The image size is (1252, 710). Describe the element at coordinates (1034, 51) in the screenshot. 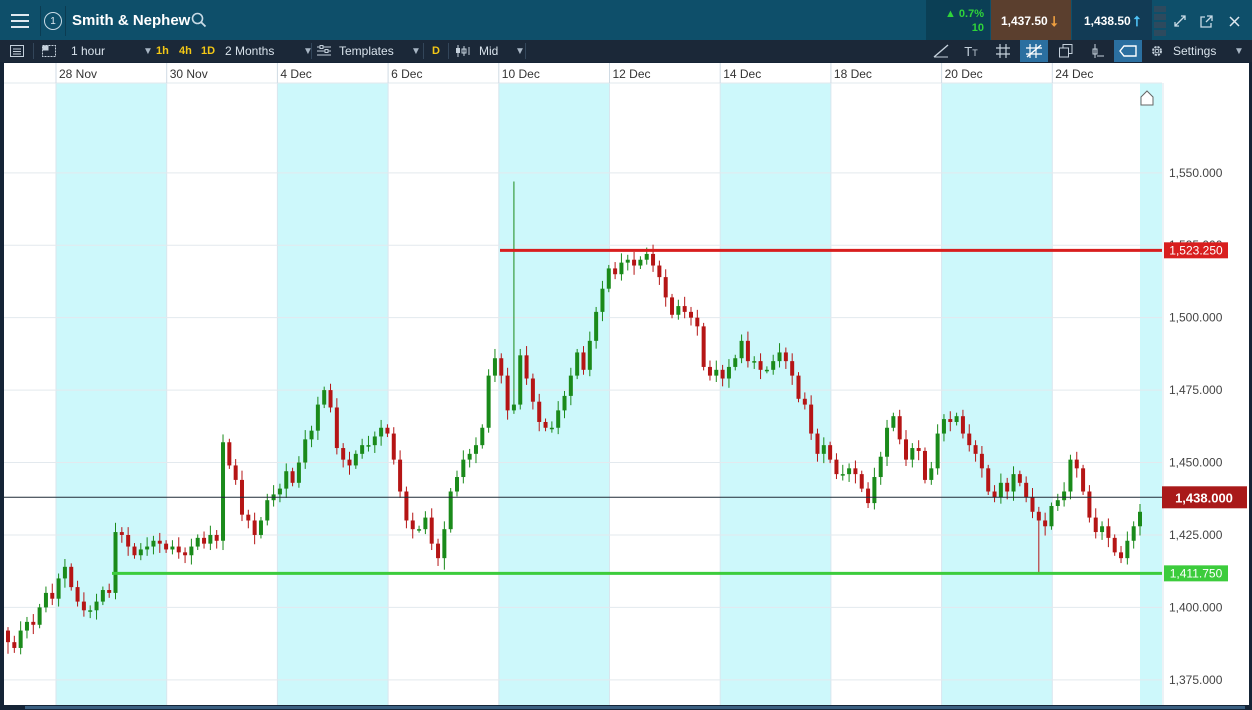

I see `crosshair-toggle-button` at that location.